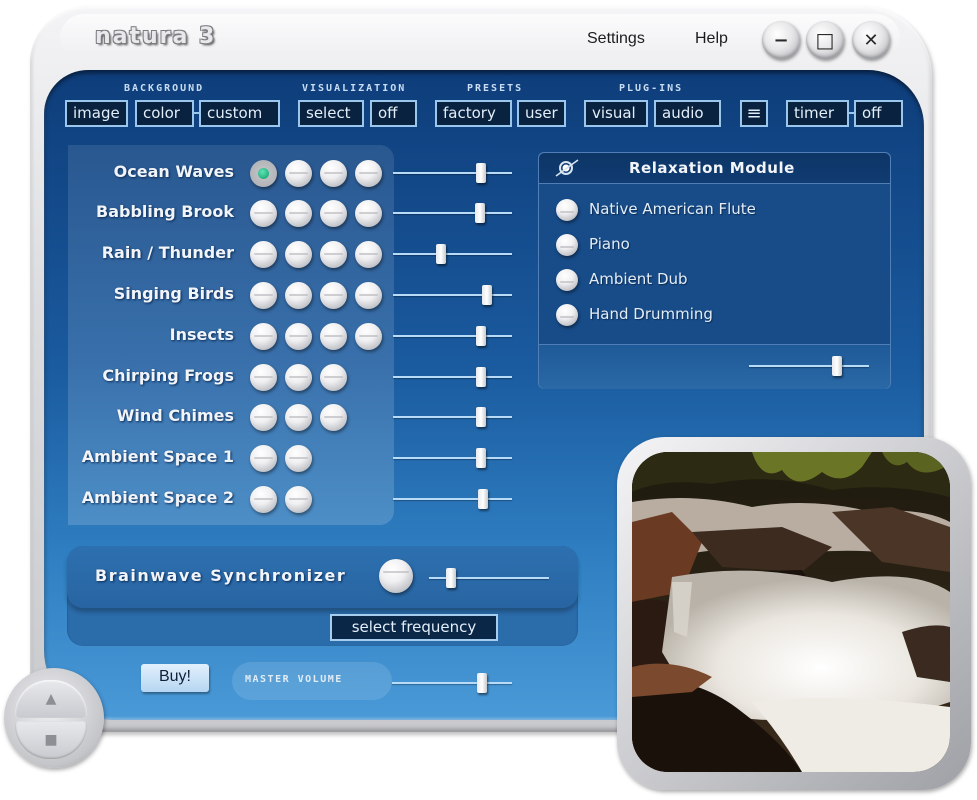  Describe the element at coordinates (414, 627) in the screenshot. I see `select-frequency-button: select frequency` at that location.